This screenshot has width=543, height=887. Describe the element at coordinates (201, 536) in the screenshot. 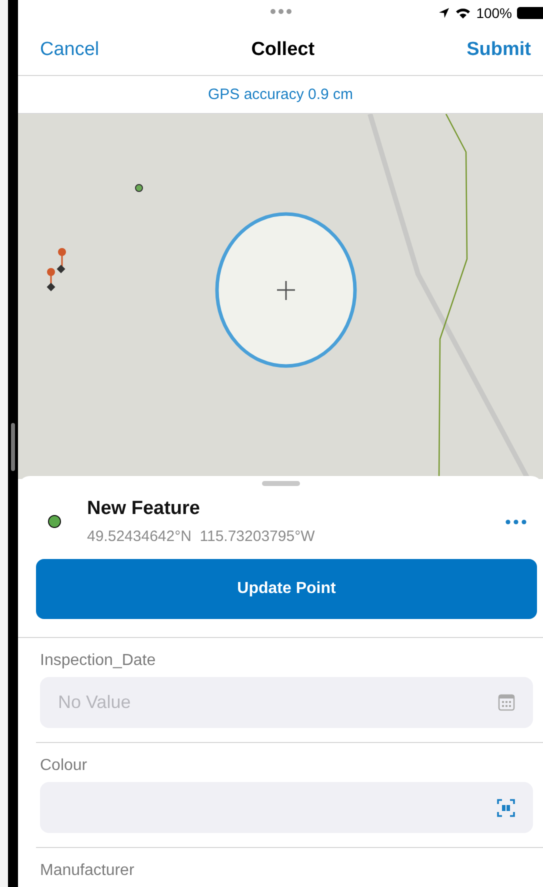

I see `coordinates-text: 49.52434642°N 115.73203795°W` at that location.